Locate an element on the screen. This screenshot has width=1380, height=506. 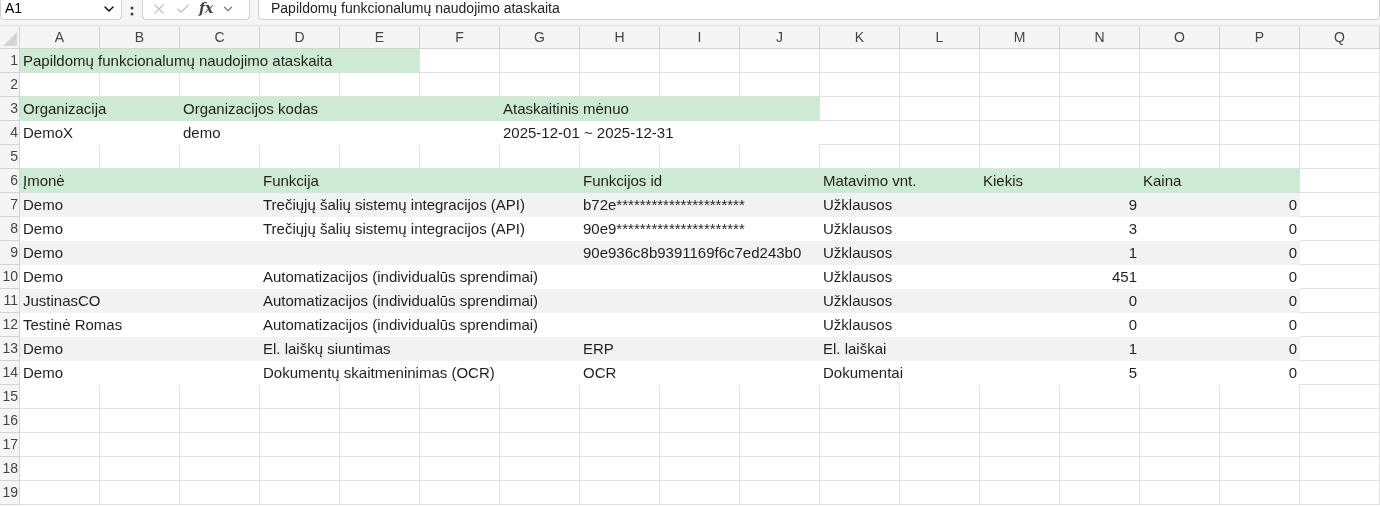
formula-field: Papildomų funkcionalumų naudojimo ataskaita is located at coordinates (819, 10).